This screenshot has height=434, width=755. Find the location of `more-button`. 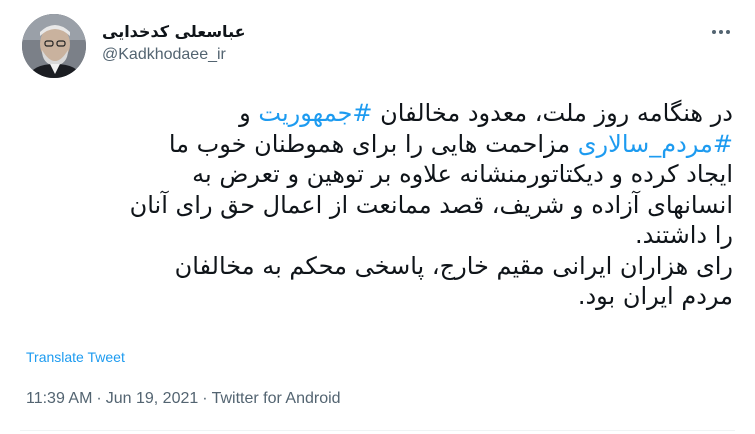

more-button is located at coordinates (721, 32).